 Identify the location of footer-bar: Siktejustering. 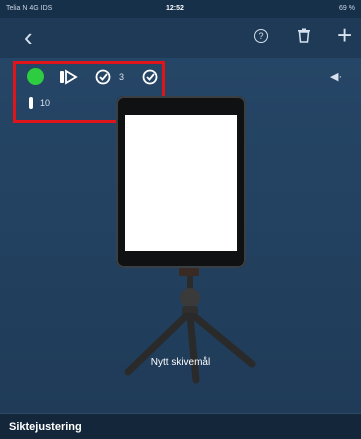
(180, 426).